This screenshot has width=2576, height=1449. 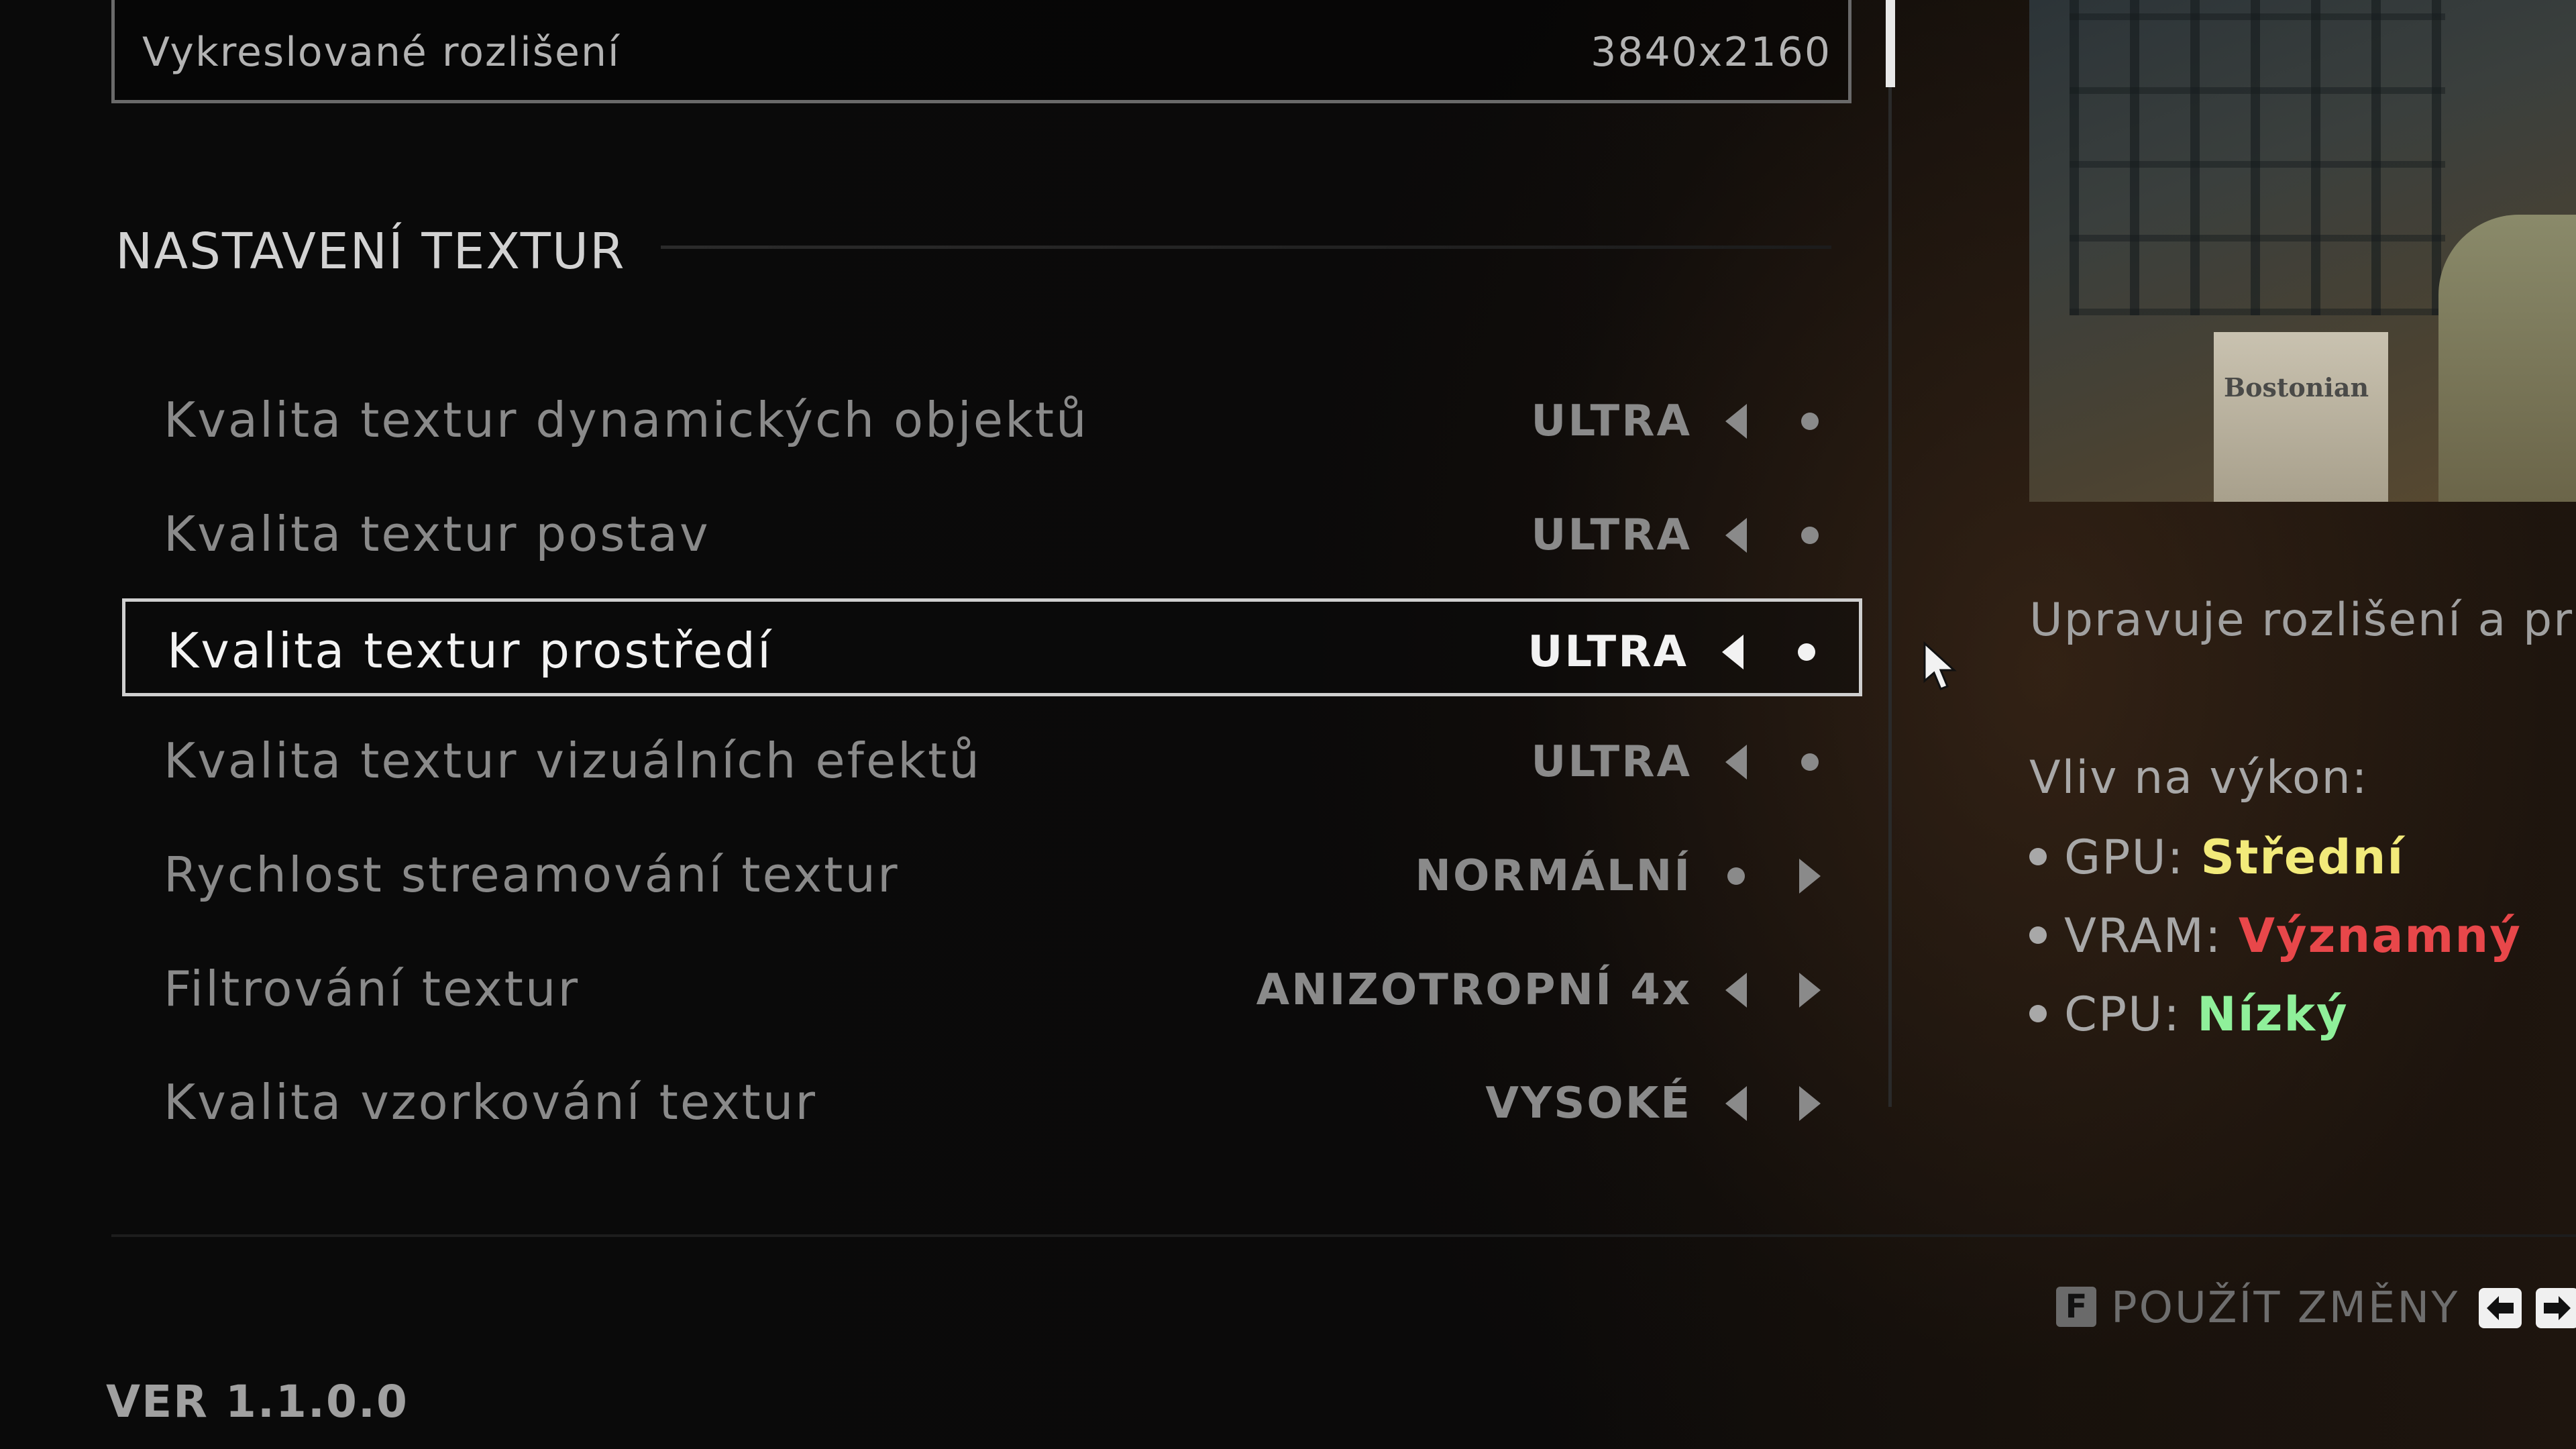 I want to click on setting-row-texture-sampling-quality: Kvalita vzorkování textur VYSOKÉ, so click(x=992, y=1102).